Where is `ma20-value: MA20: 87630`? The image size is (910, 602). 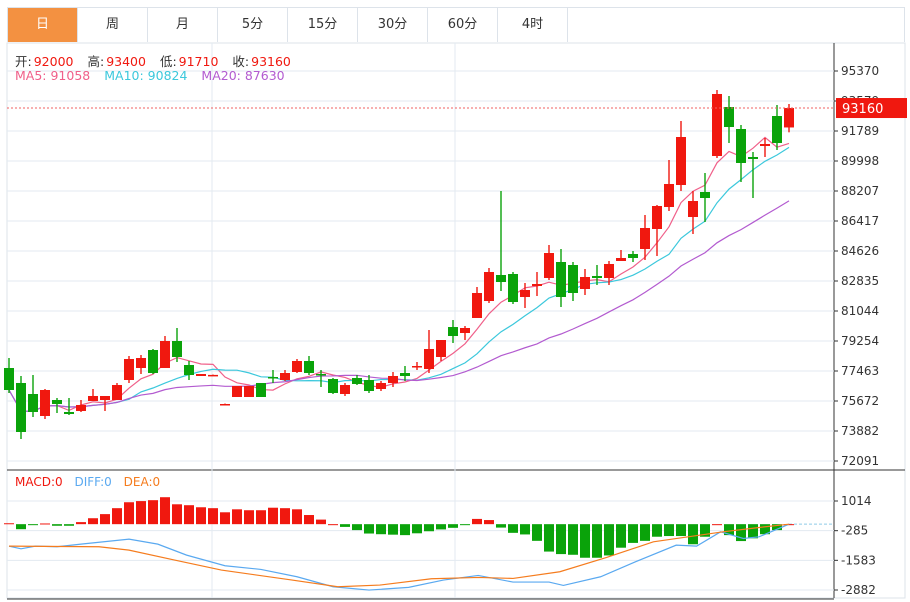
ma20-value: MA20: 87630 is located at coordinates (243, 75).